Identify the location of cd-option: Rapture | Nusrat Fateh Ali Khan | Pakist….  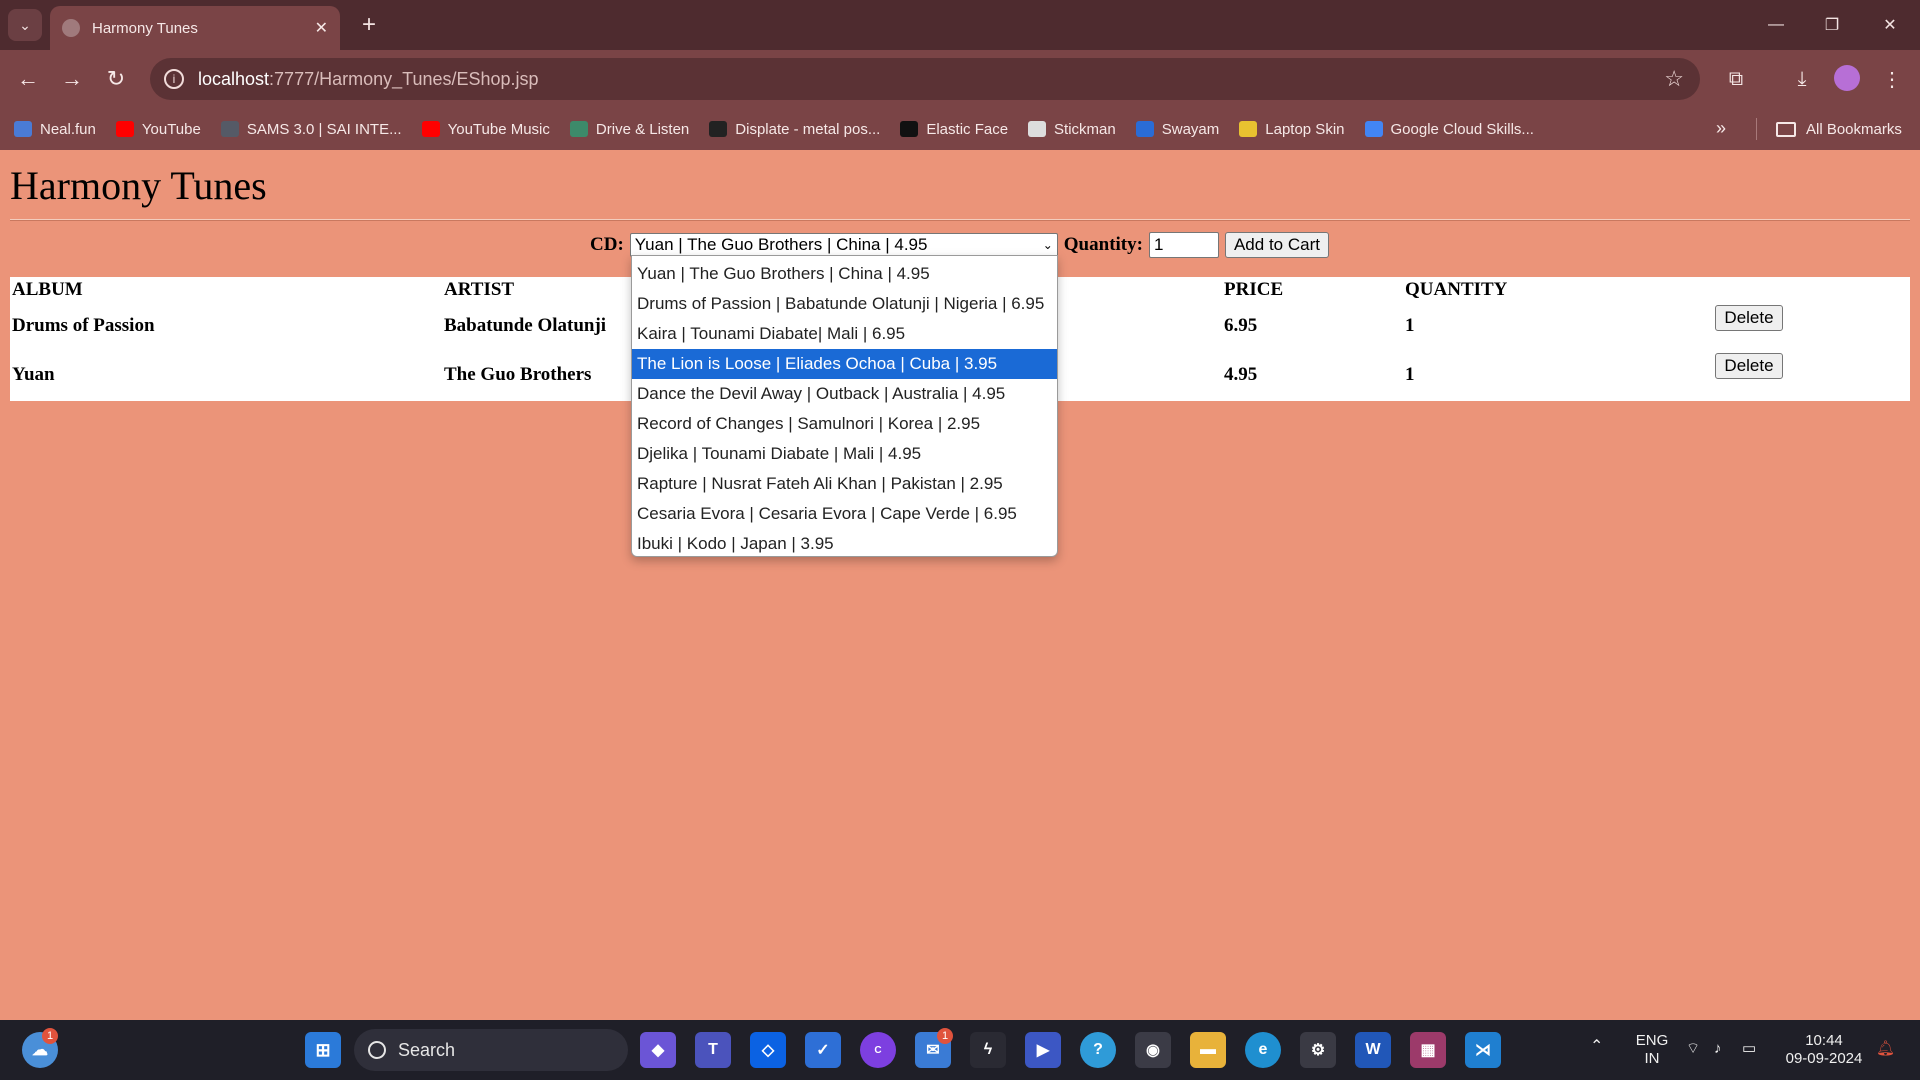
(844, 484).